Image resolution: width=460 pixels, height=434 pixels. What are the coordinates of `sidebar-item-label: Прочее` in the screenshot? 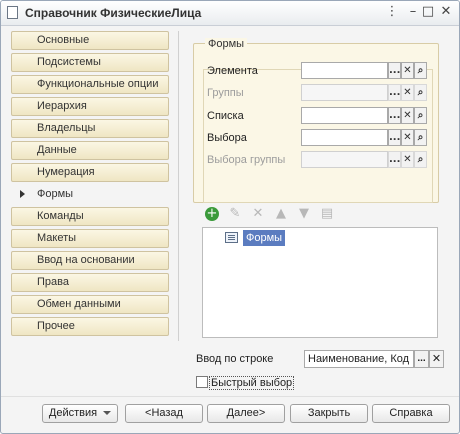 It's located at (56, 326).